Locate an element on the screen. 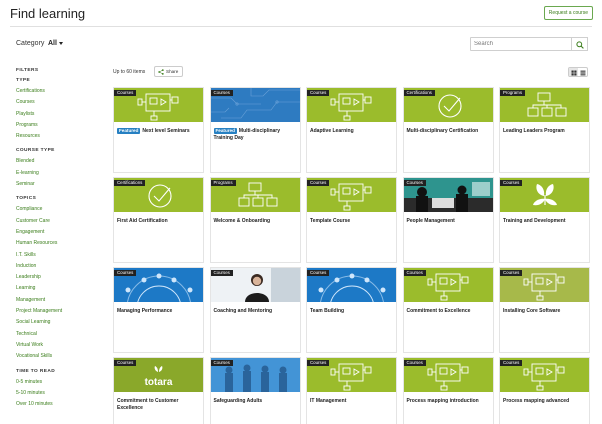 The width and height of the screenshot is (602, 424). course-card: Courses Featured Next level Seminars is located at coordinates (158, 130).